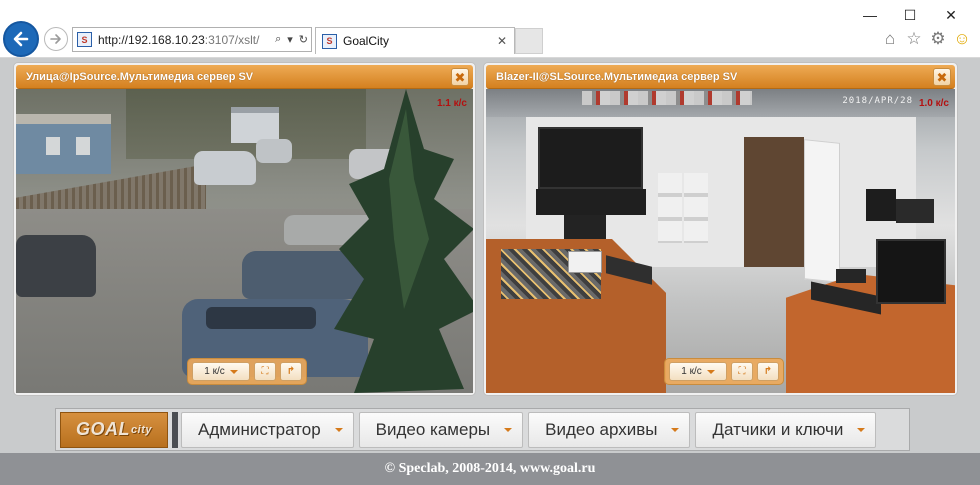  What do you see at coordinates (914, 39) in the screenshot?
I see `favorites-star-icon: ☆` at bounding box center [914, 39].